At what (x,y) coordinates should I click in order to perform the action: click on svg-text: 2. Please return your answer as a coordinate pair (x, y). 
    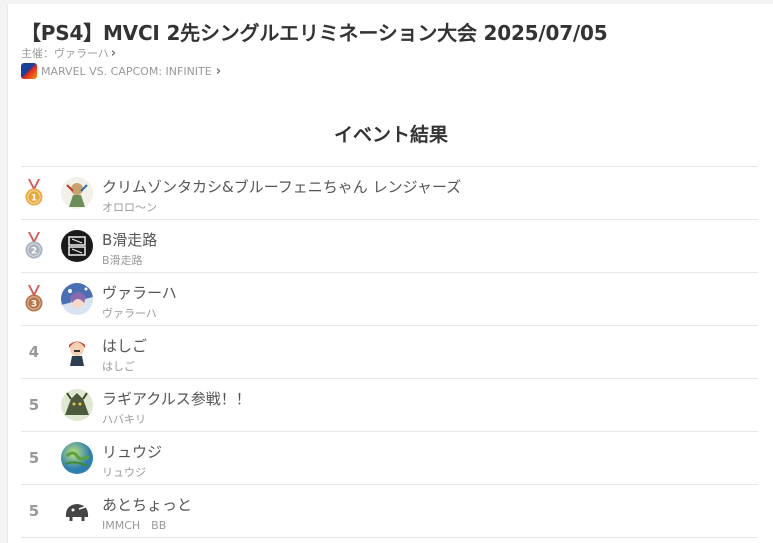
    Looking at the image, I should click on (34, 252).